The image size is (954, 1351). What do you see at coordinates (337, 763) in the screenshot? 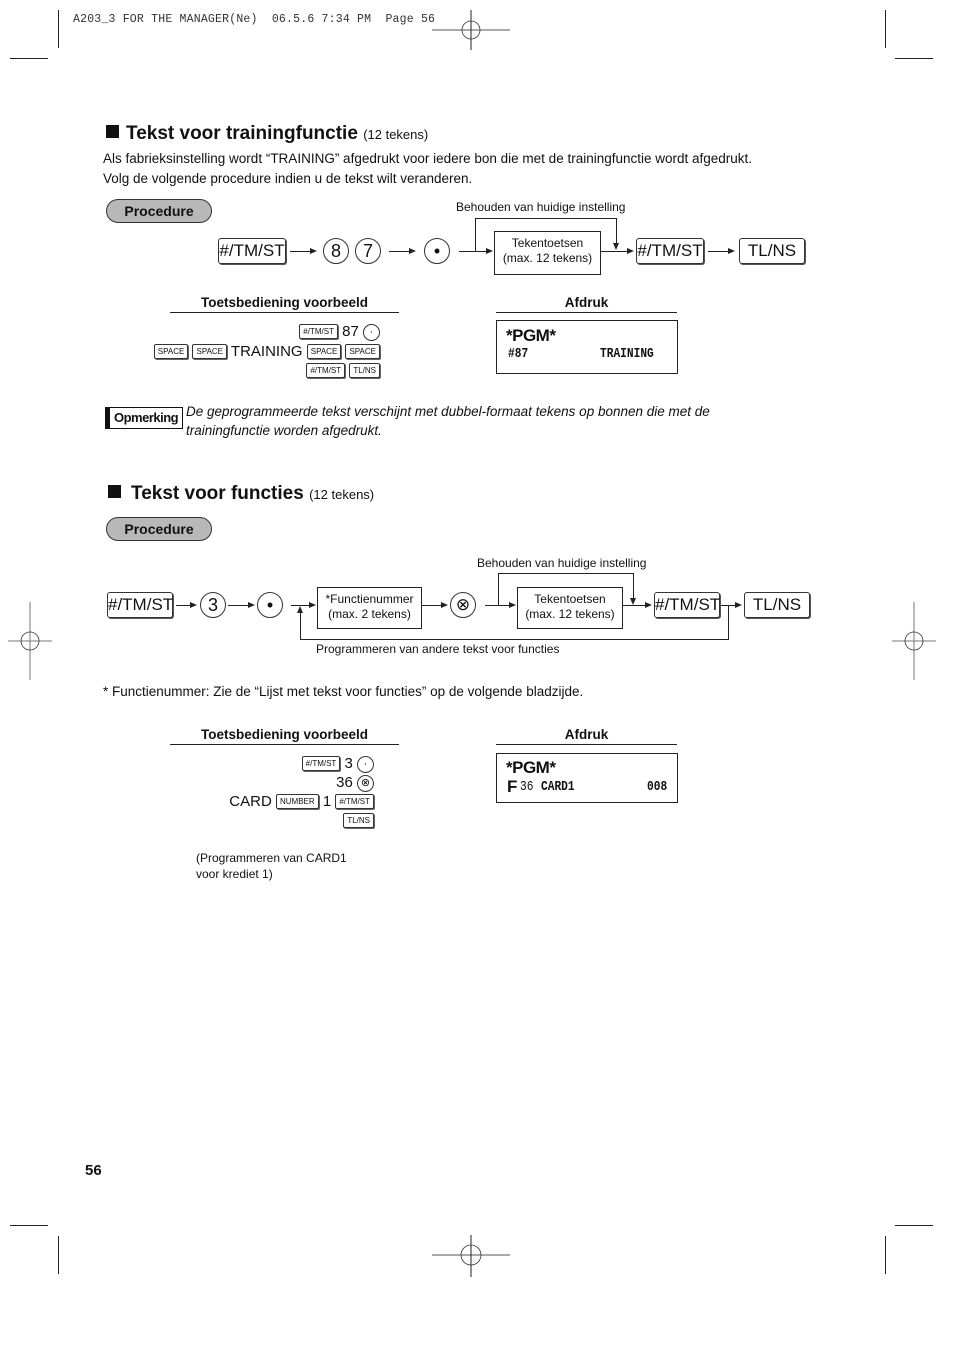
I see `example-line-1: #/TM/ST 3 ·` at bounding box center [337, 763].